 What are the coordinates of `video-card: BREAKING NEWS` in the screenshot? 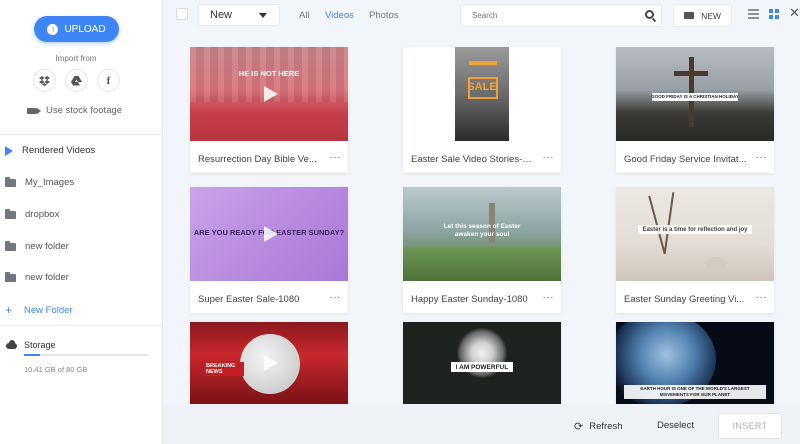 It's located at (269, 363).